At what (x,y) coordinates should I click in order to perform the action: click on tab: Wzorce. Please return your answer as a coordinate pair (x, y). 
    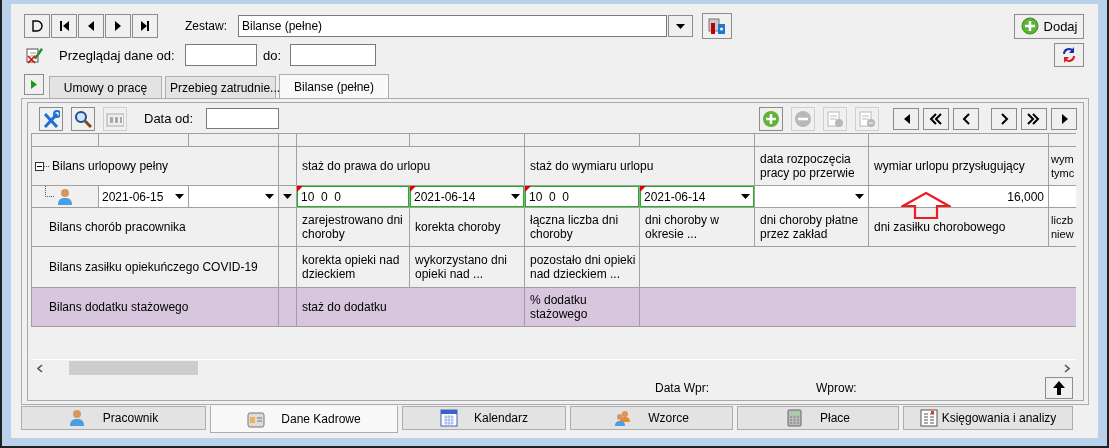
    Looking at the image, I should click on (651, 418).